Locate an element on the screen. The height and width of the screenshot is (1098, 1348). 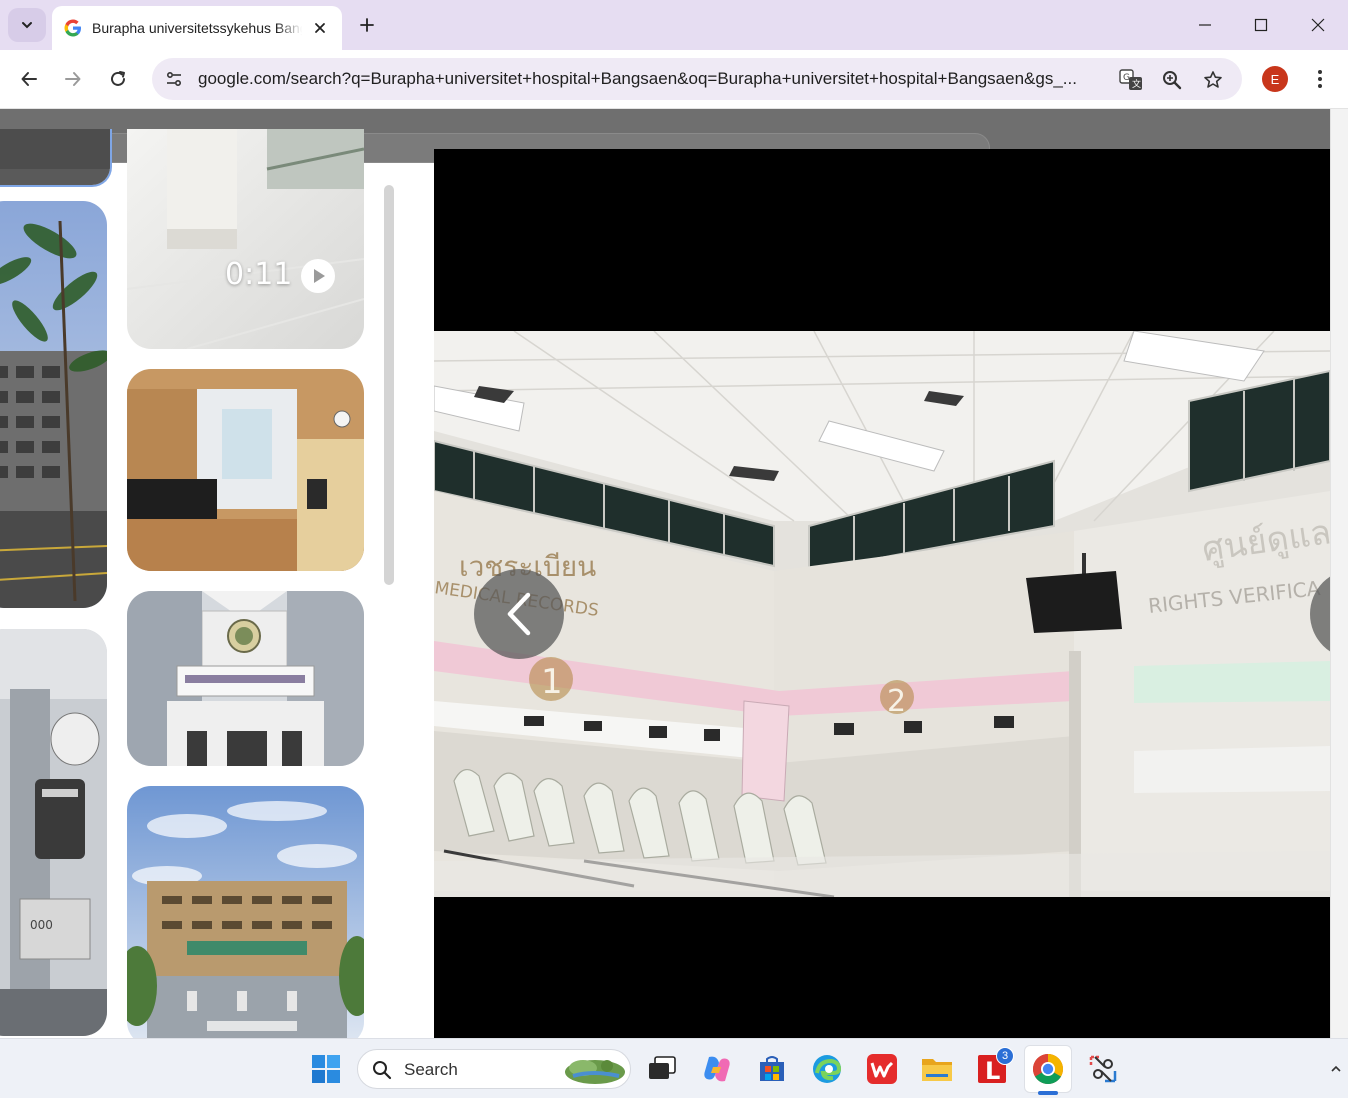
task-view-icon is located at coordinates (662, 1067).